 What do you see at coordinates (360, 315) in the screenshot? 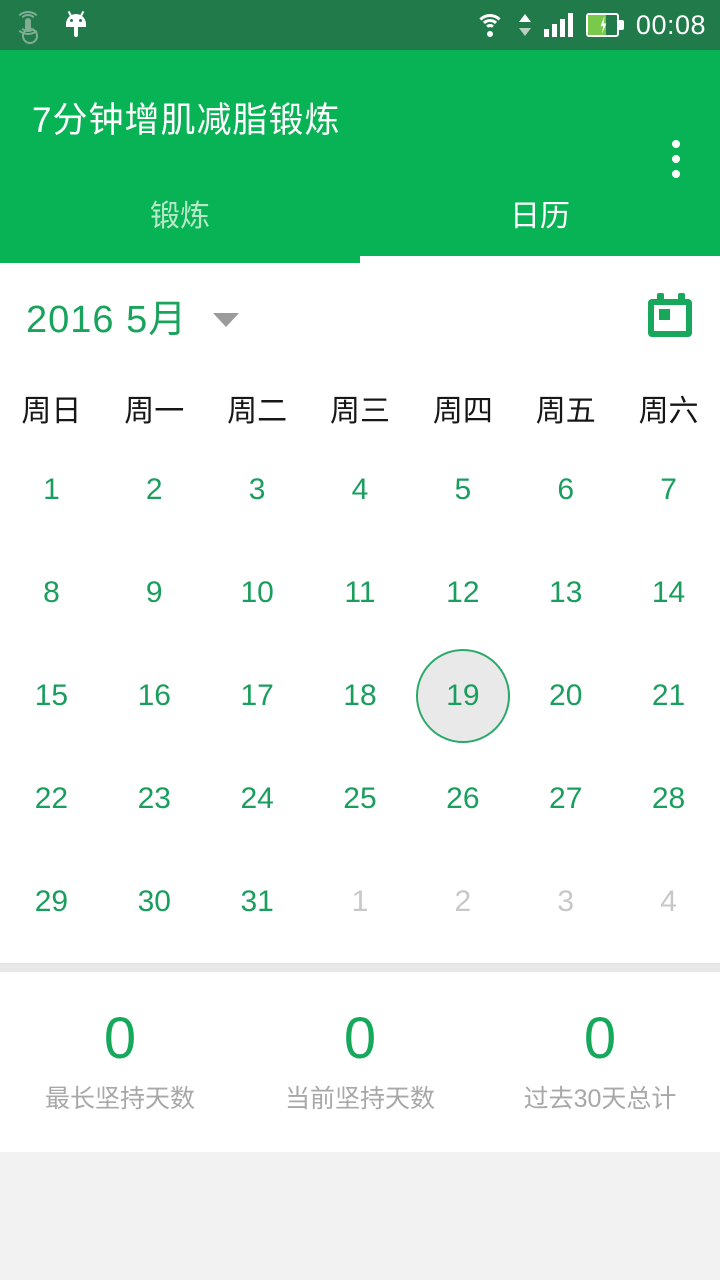
I see `calendar-header: 2016 5月` at bounding box center [360, 315].